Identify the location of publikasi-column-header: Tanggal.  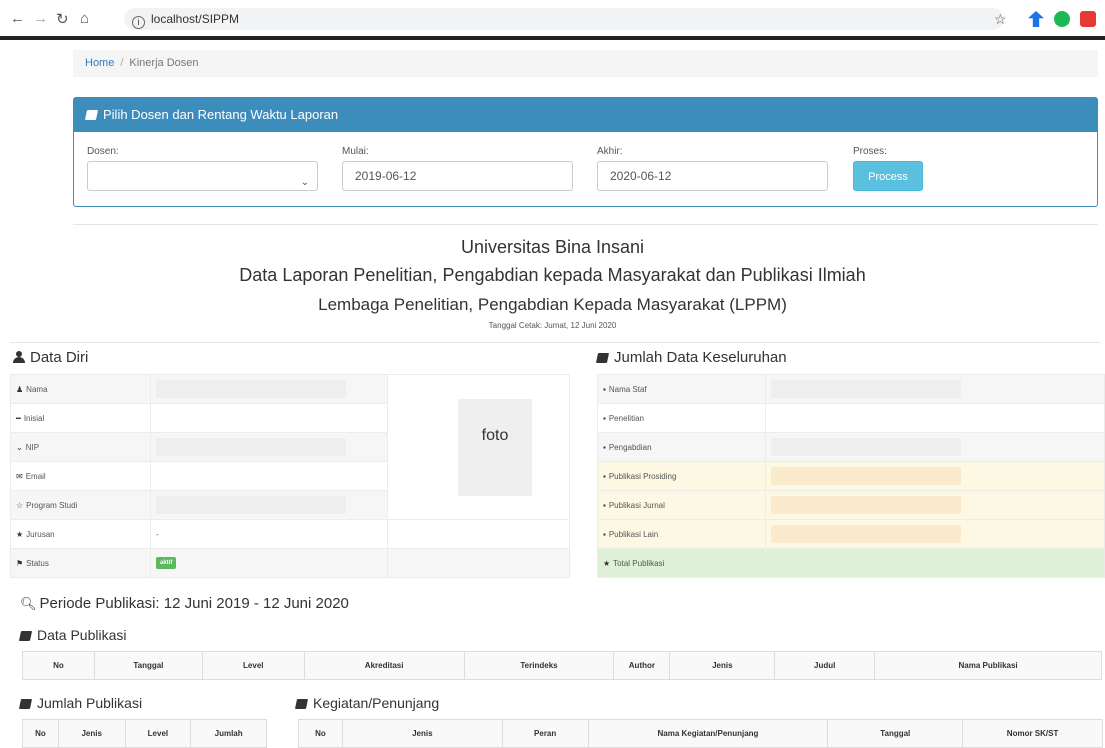
(148, 665).